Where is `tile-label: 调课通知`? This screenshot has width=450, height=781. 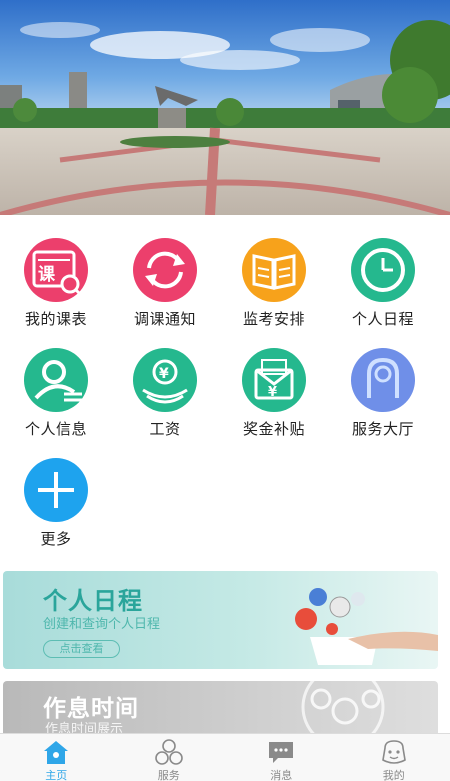
tile-label: 调课通知 is located at coordinates (164, 319).